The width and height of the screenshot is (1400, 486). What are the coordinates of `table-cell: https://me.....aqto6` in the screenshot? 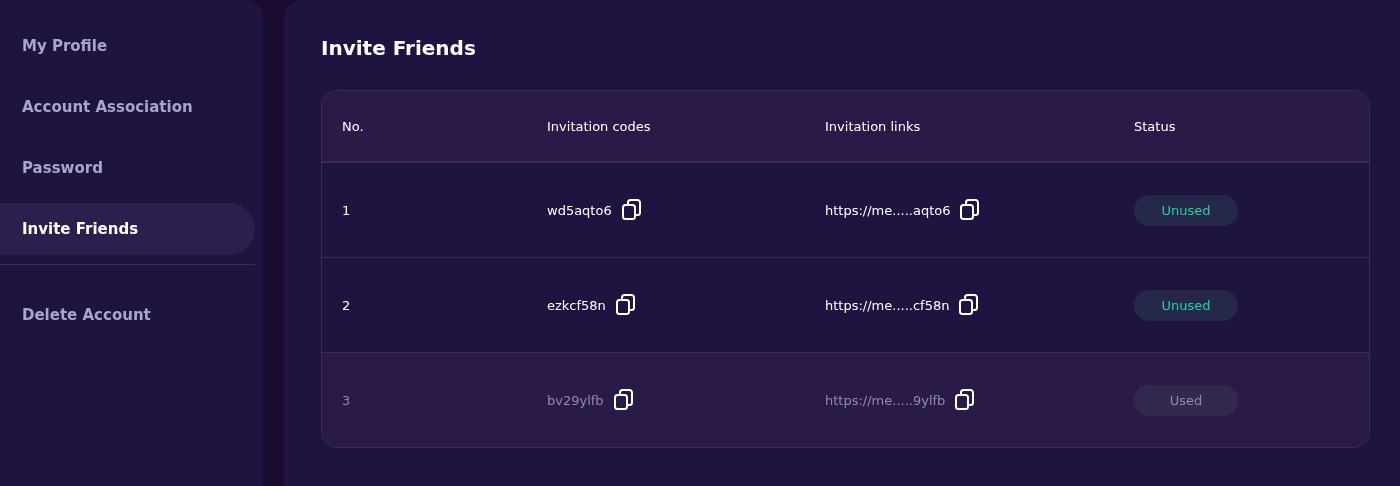 It's located at (888, 210).